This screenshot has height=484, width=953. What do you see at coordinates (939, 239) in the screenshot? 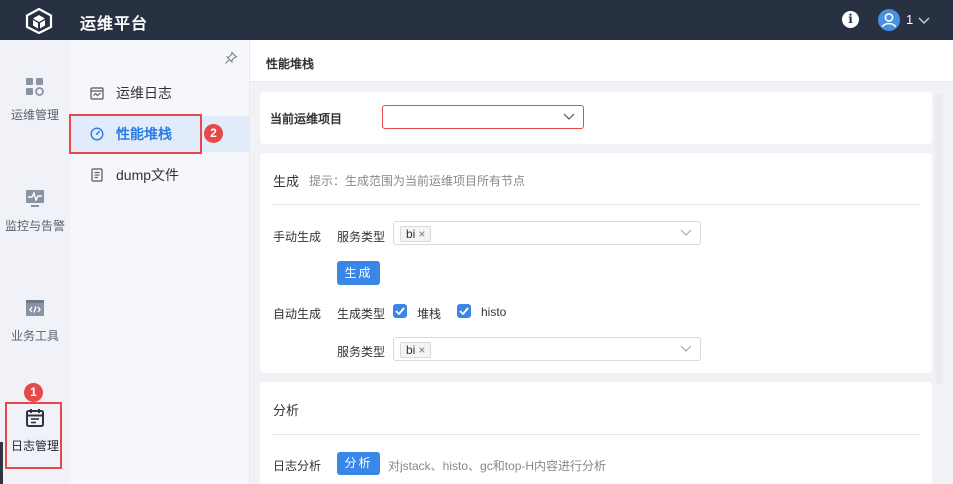
I see `scrollbar` at bounding box center [939, 239].